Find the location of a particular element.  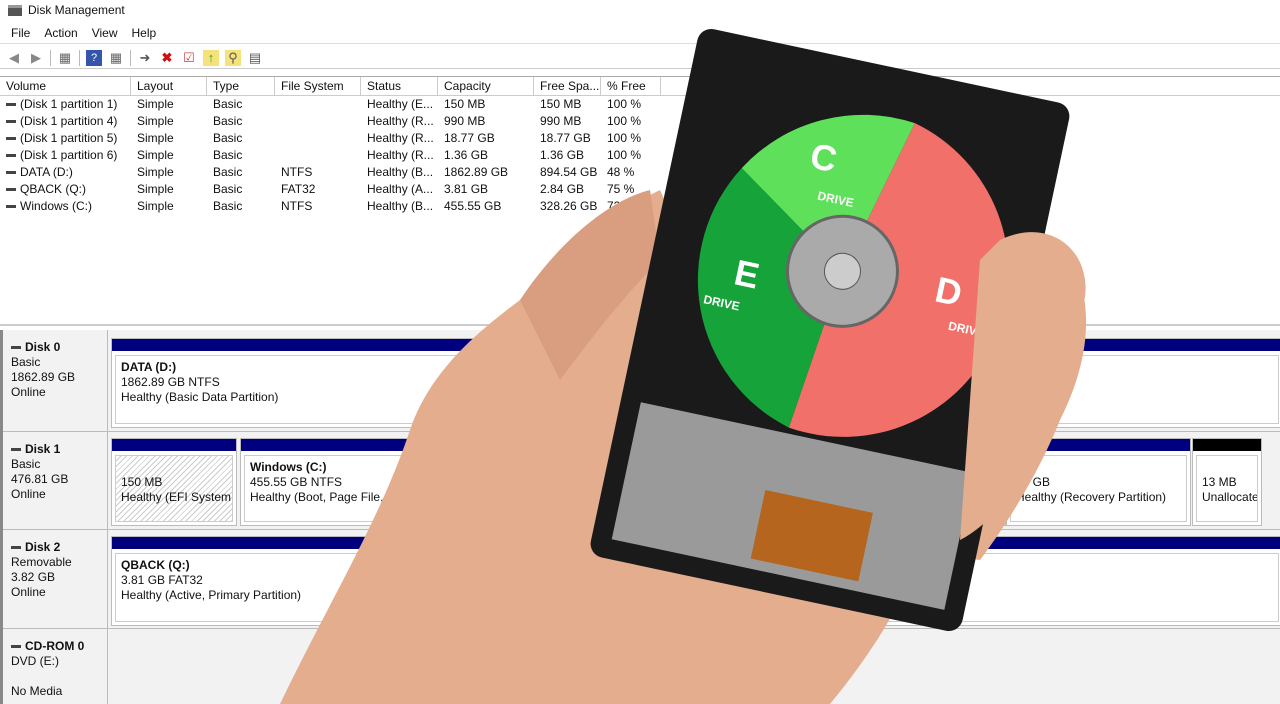

cell-capacity: 1.36 GB is located at coordinates (486, 155).